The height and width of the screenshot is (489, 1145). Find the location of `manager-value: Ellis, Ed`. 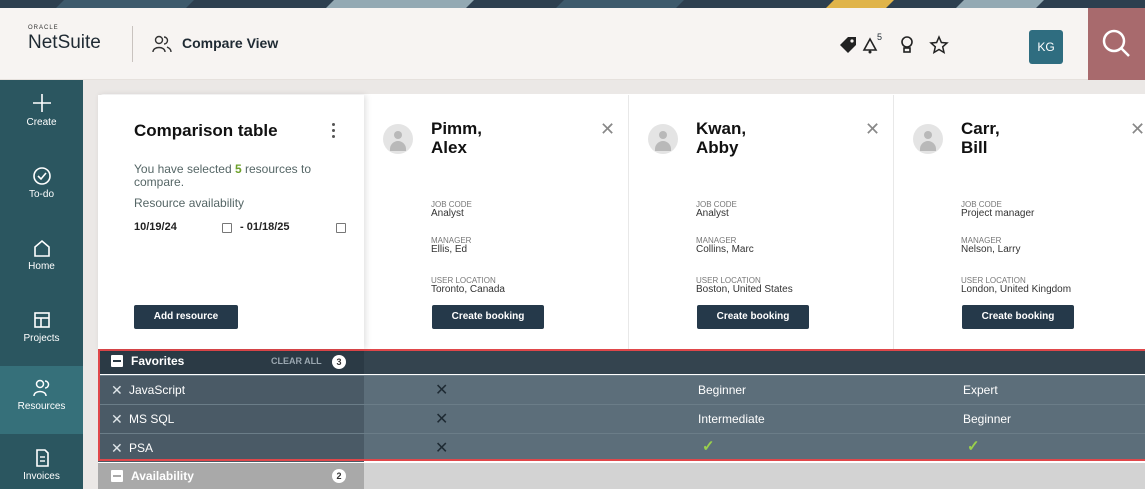

manager-value: Ellis, Ed is located at coordinates (449, 249).